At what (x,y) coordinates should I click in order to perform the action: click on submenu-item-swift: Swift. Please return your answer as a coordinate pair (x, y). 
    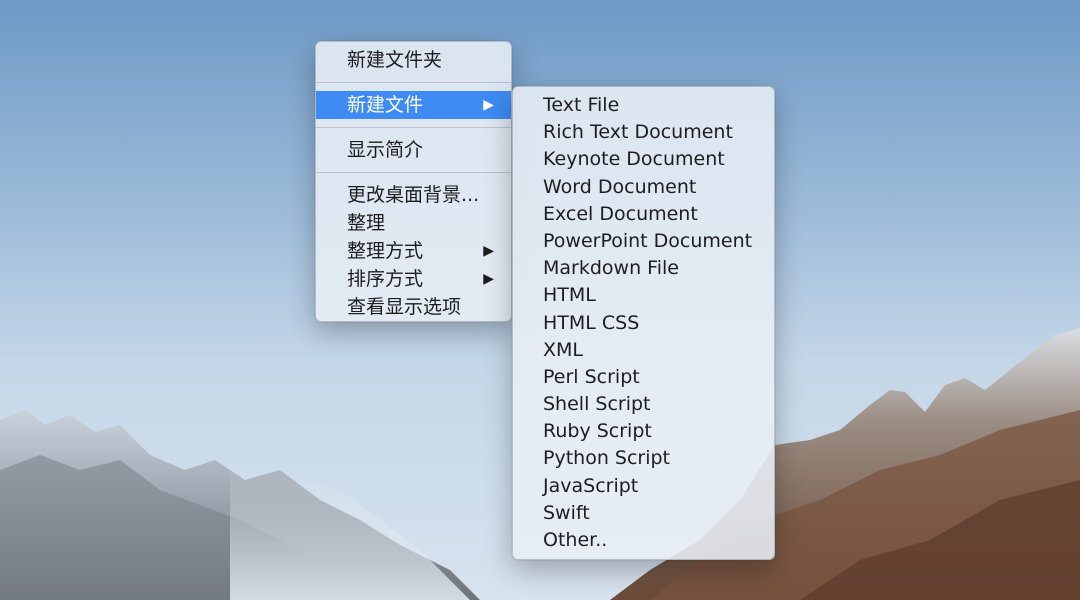
    Looking at the image, I should click on (643, 513).